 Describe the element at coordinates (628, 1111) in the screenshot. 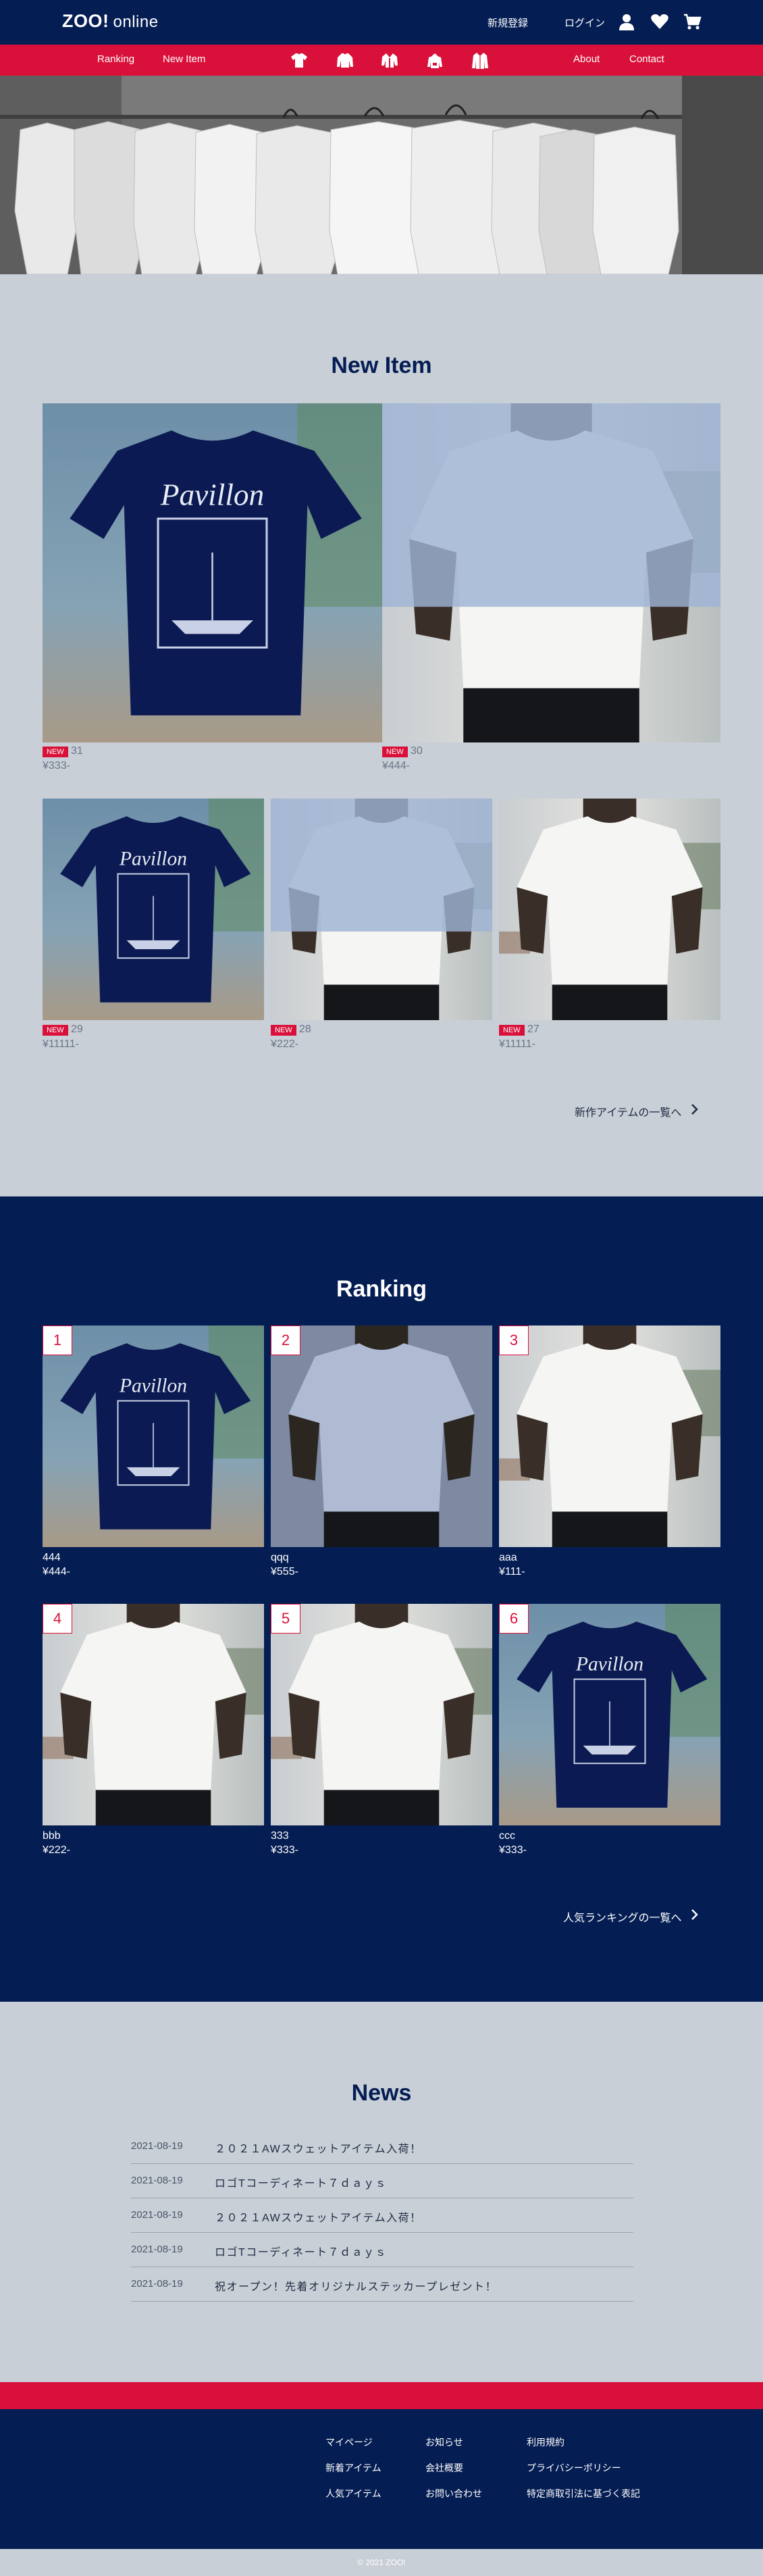

I see `new-items-more-link: 新作アイテムの一覧へ` at that location.